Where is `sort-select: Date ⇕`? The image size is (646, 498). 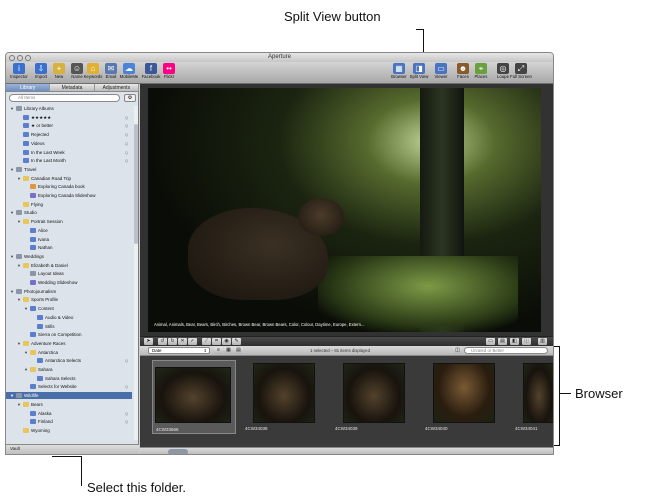
sort-select: Date ⇕ is located at coordinates (179, 350).